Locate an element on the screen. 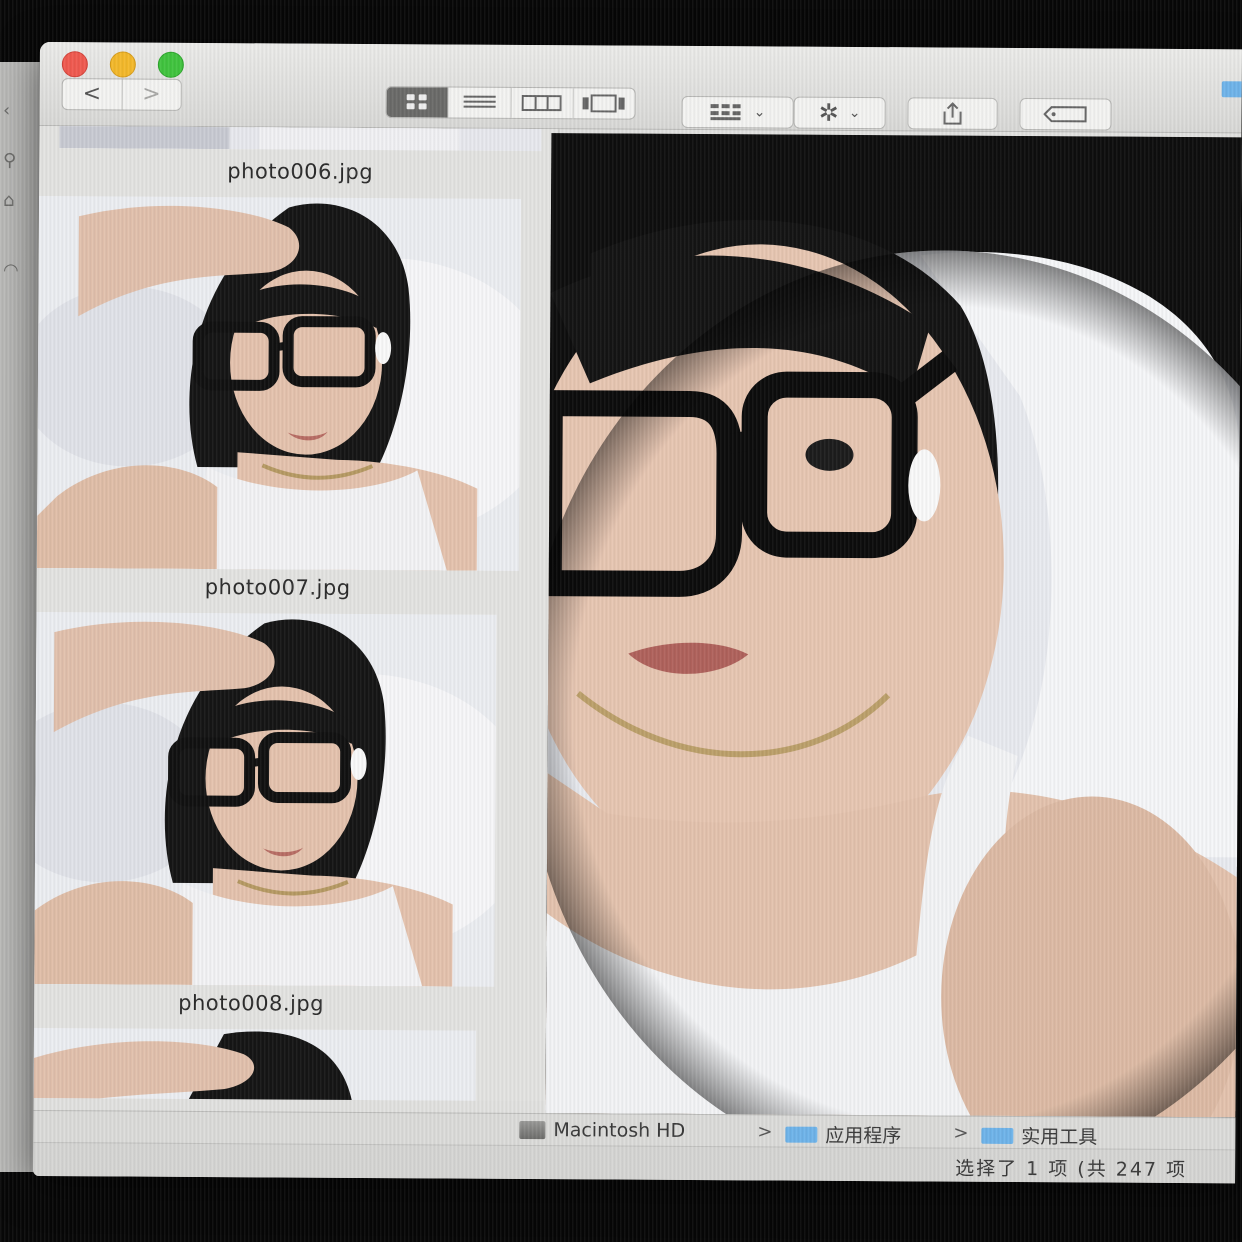 The image size is (1242, 1242). status-bar: 选择了 1 项 (共 247 项 is located at coordinates (634, 1162).